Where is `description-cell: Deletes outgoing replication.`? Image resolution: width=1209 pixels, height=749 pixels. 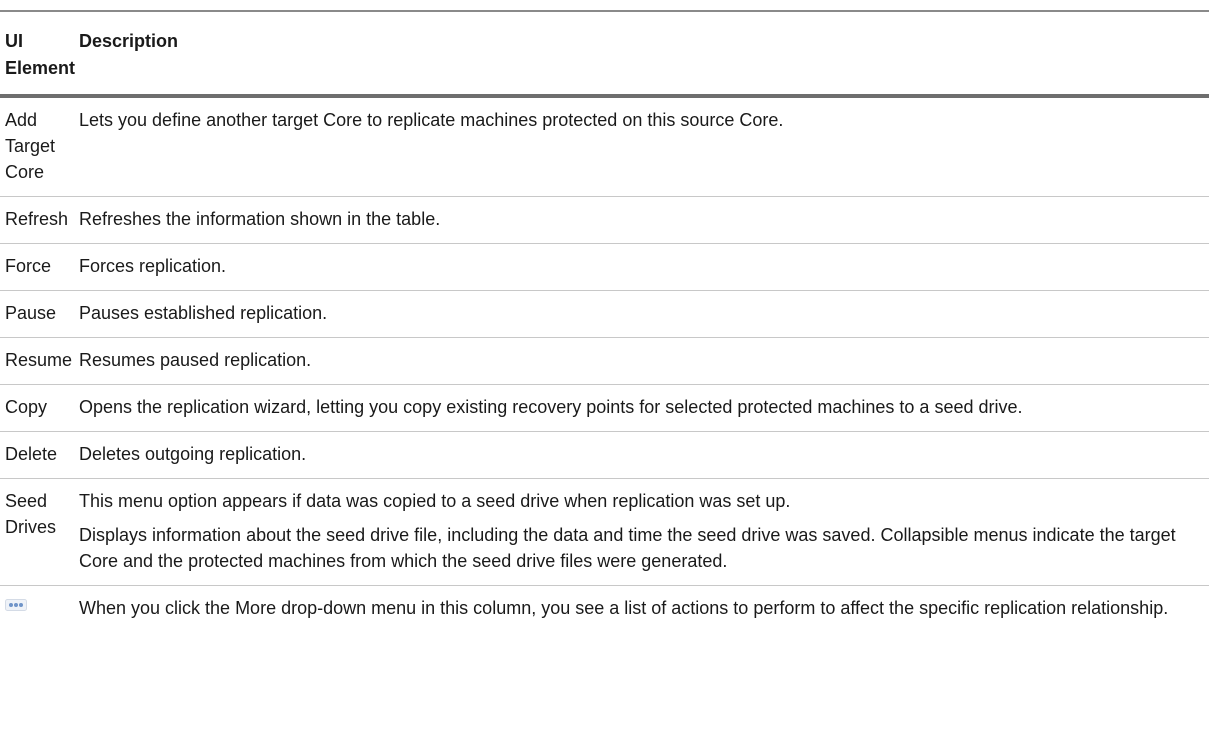
description-cell: Deletes outgoing replication. is located at coordinates (644, 455).